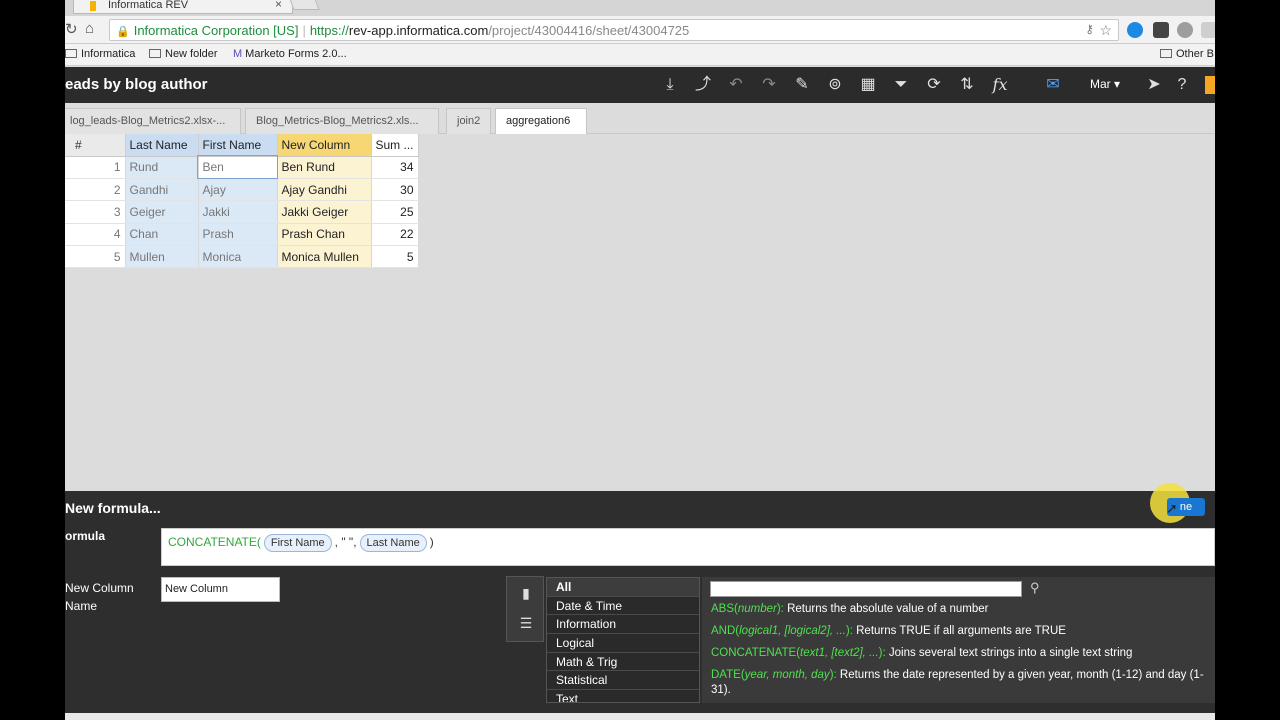 The width and height of the screenshot is (1280, 720). I want to click on orange-button, so click(1210, 85).